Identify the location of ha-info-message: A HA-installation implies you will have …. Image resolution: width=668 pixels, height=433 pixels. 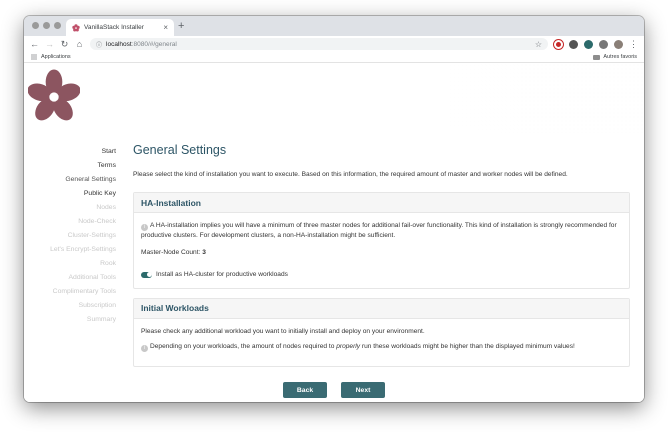
(379, 230).